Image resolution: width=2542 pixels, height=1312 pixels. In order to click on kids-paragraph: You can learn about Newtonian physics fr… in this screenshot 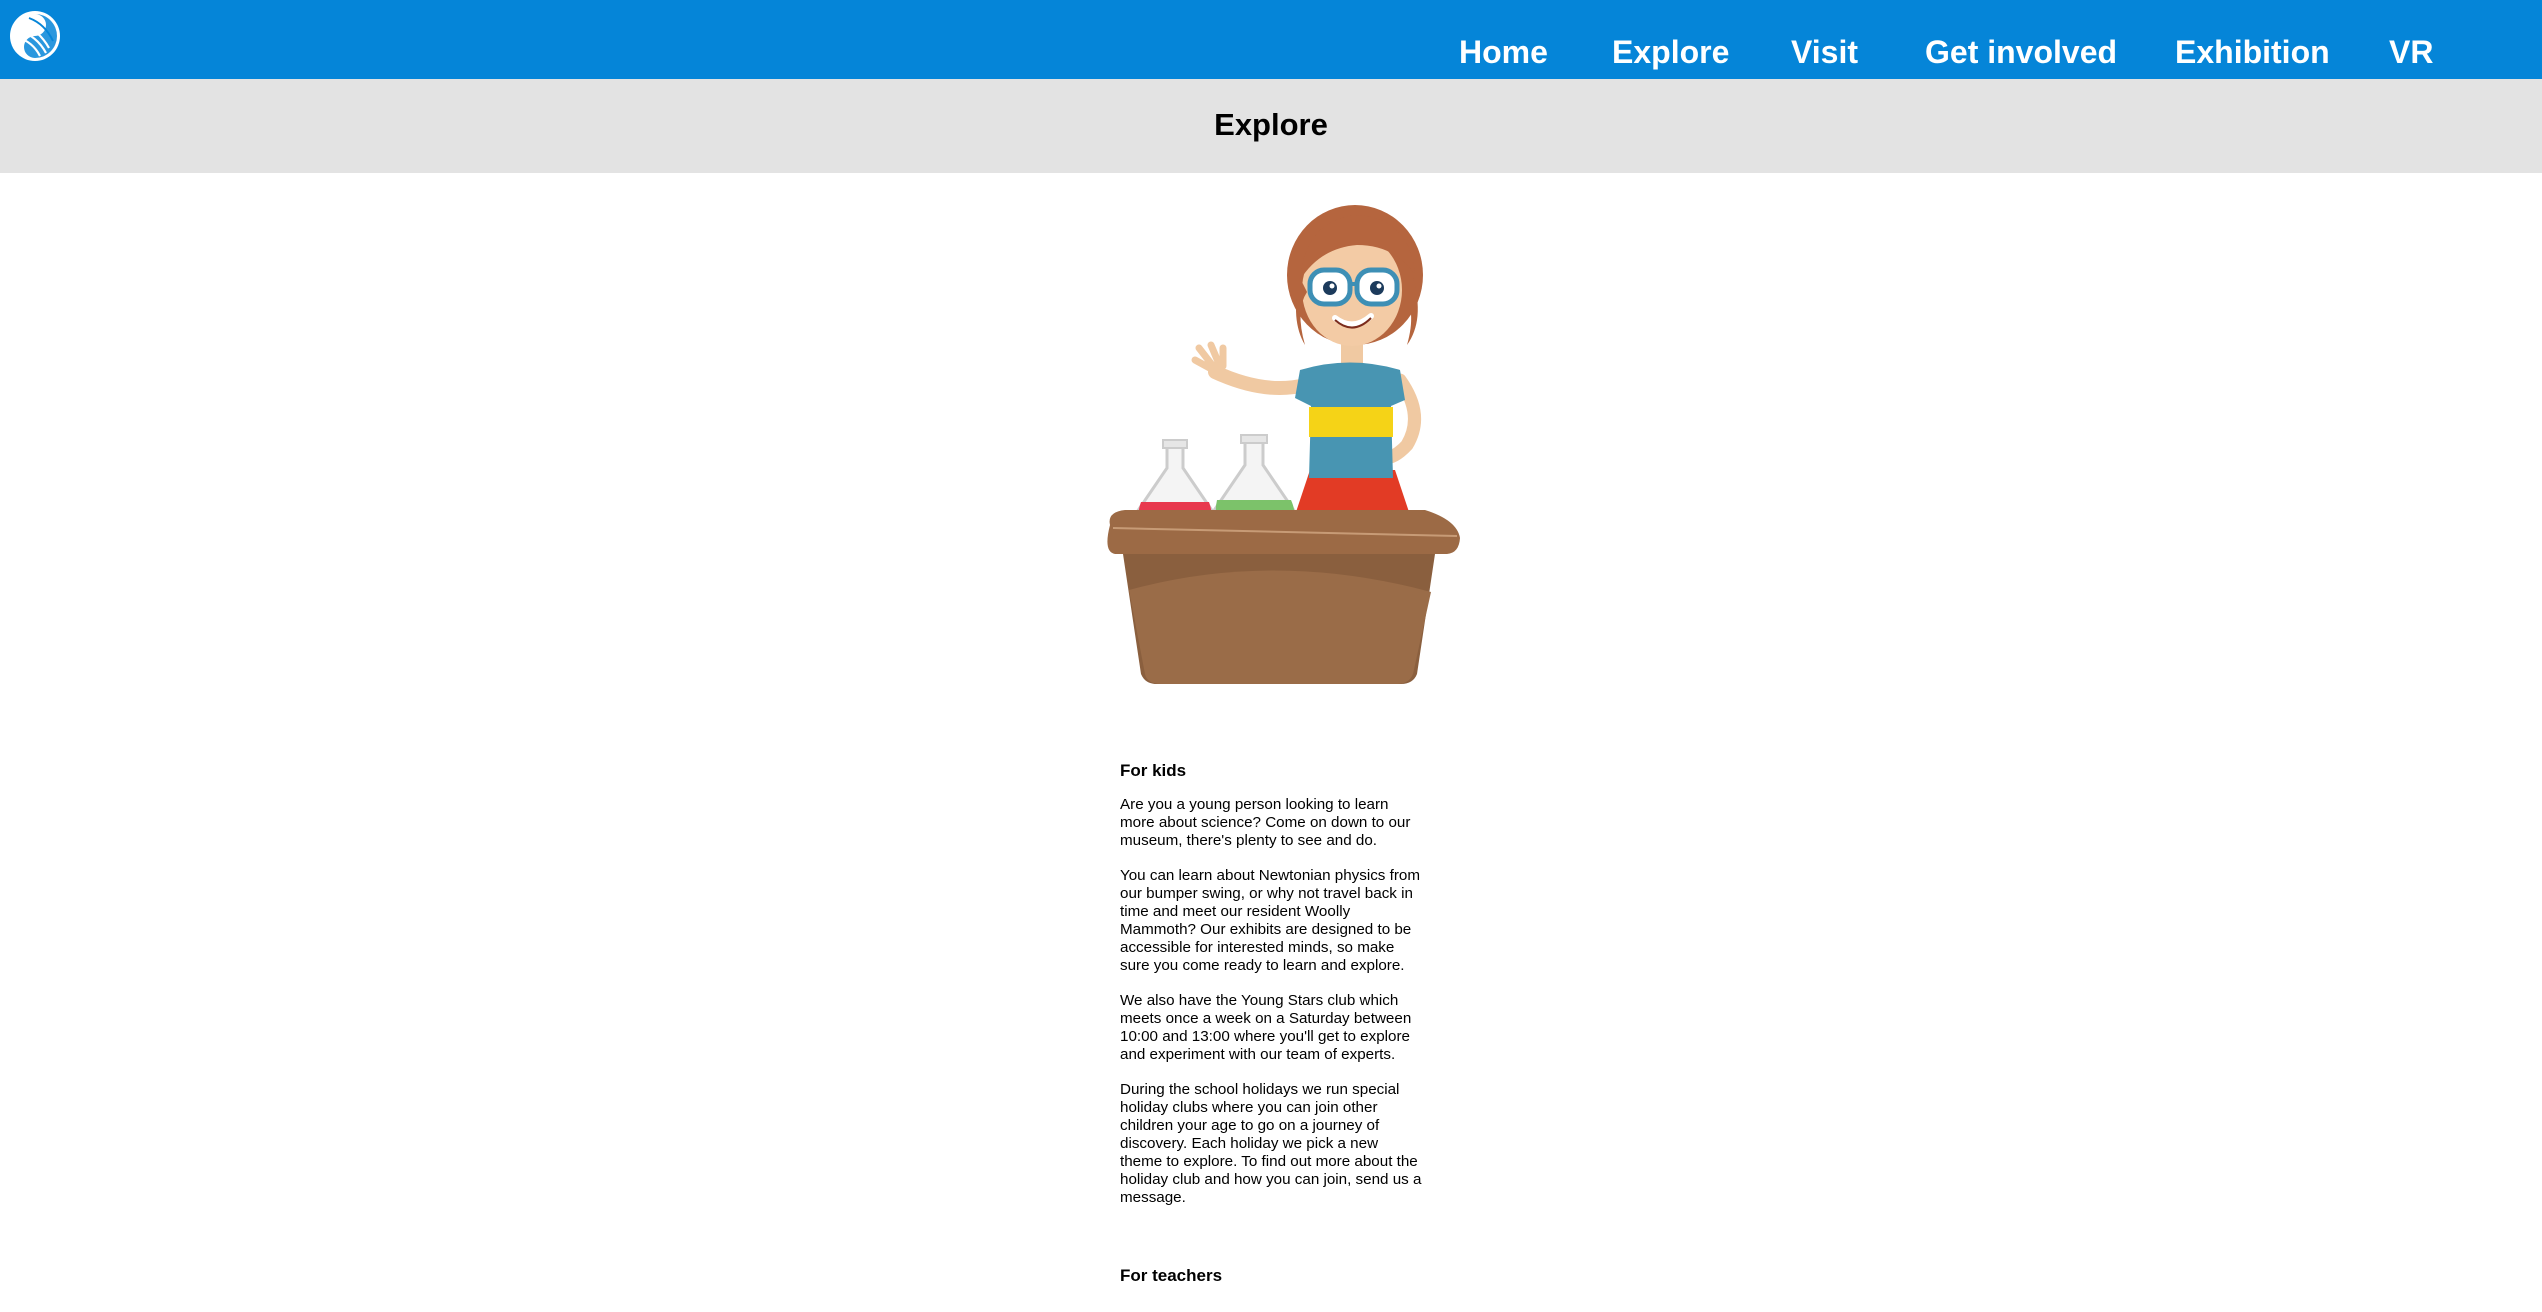, I will do `click(1270, 920)`.